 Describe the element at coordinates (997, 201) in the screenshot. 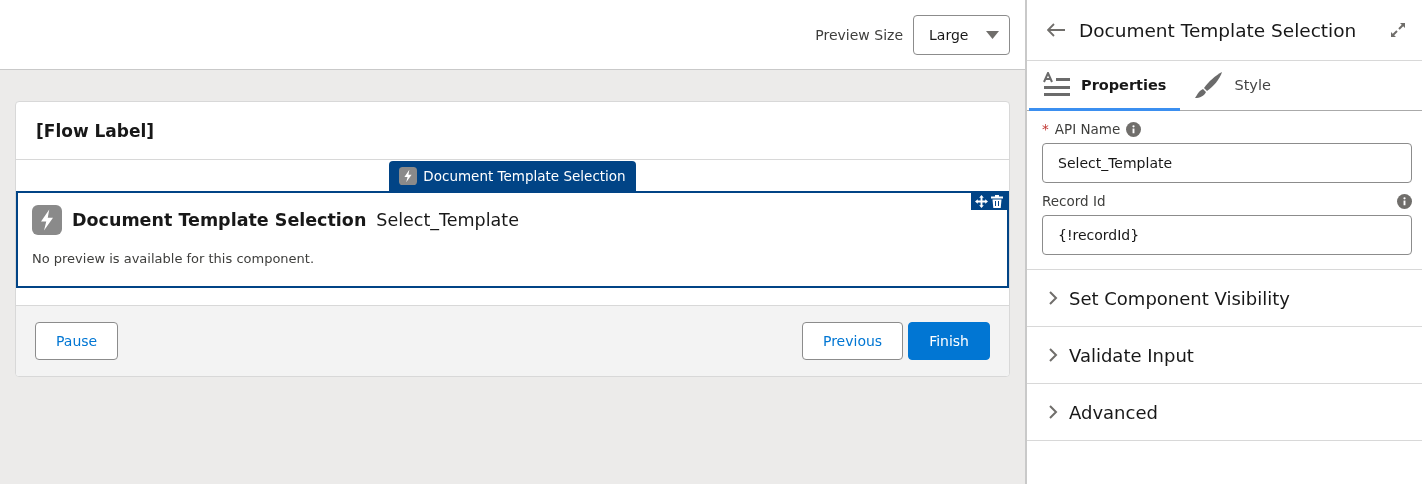

I see `trash-icon` at that location.